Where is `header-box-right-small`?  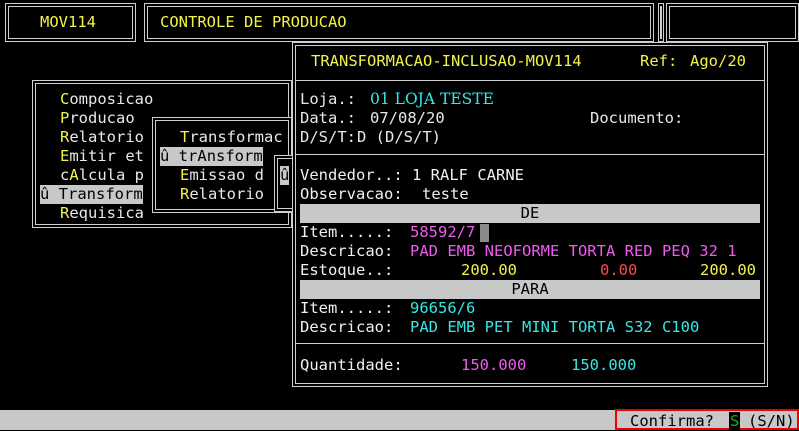 header-box-right-small is located at coordinates (661, 22).